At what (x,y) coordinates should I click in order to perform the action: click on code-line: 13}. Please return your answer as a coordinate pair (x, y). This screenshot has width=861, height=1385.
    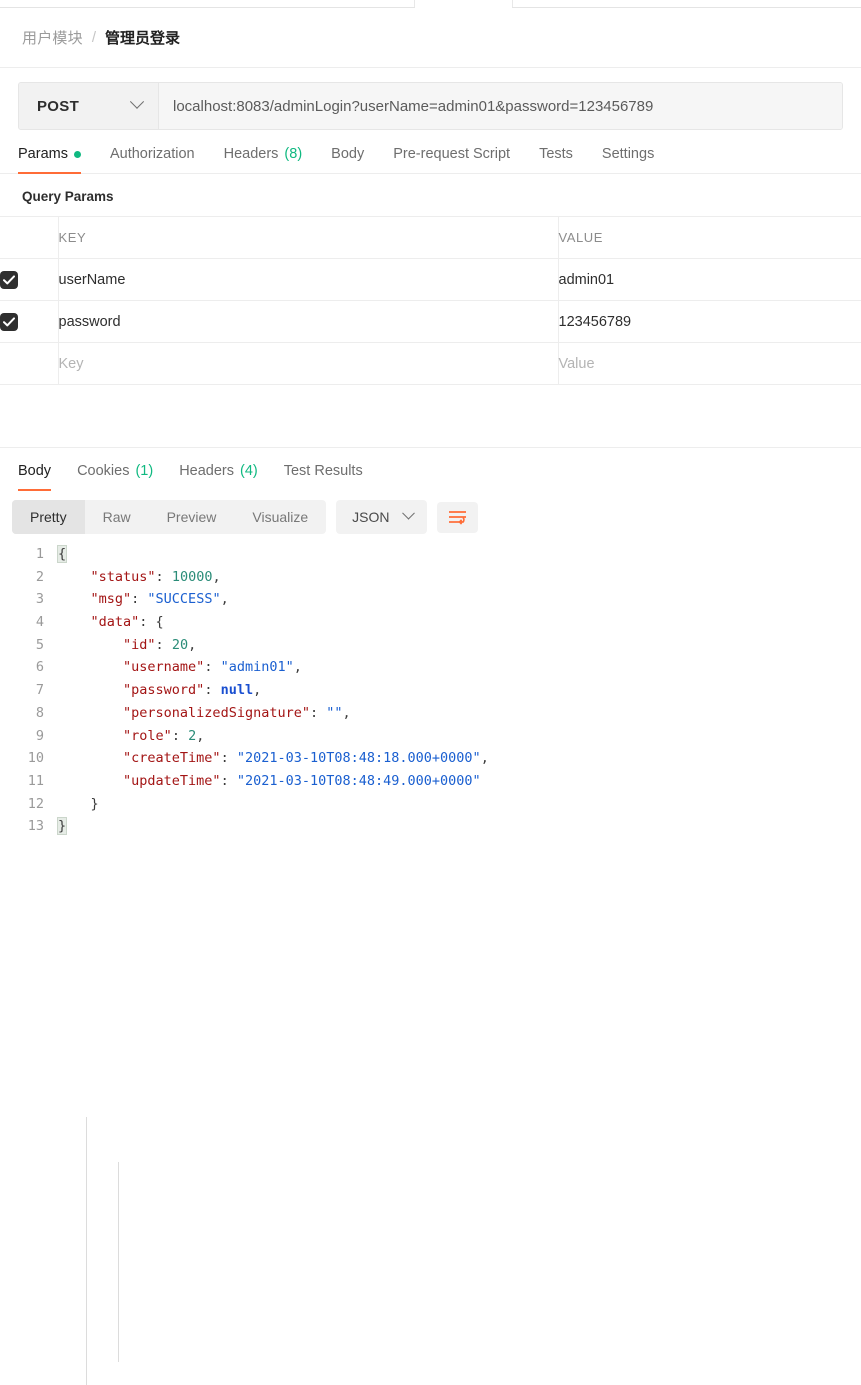
    Looking at the image, I should click on (430, 826).